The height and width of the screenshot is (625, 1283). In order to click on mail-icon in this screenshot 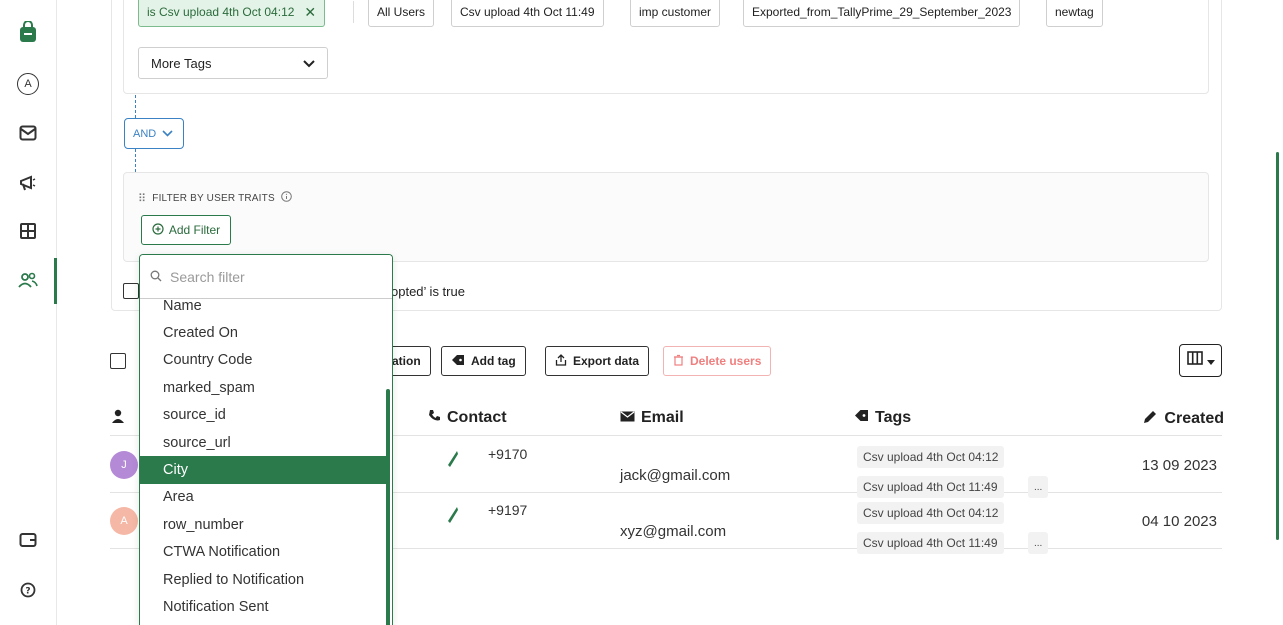, I will do `click(627, 418)`.